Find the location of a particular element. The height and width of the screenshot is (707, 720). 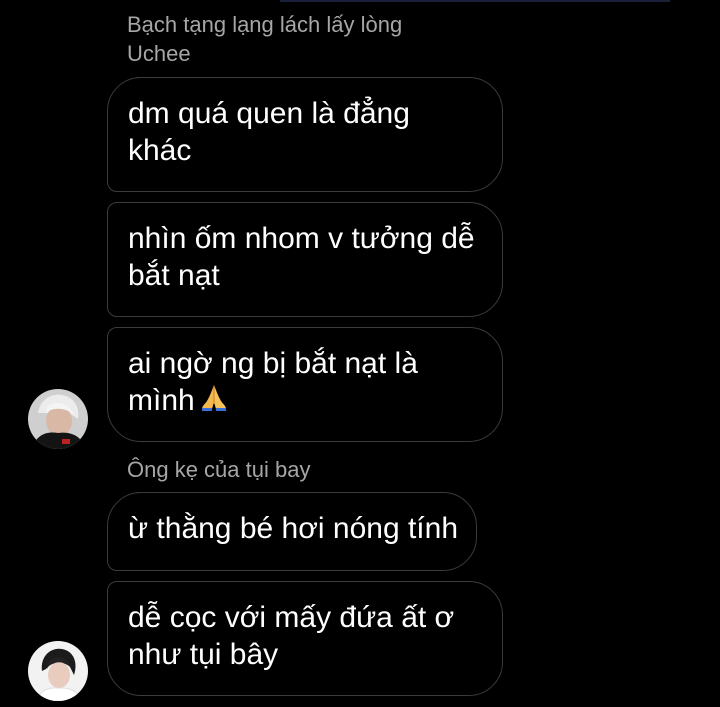

sender-name-1: Bạch tạng lạng lách lấy lòng is located at coordinates (265, 24).